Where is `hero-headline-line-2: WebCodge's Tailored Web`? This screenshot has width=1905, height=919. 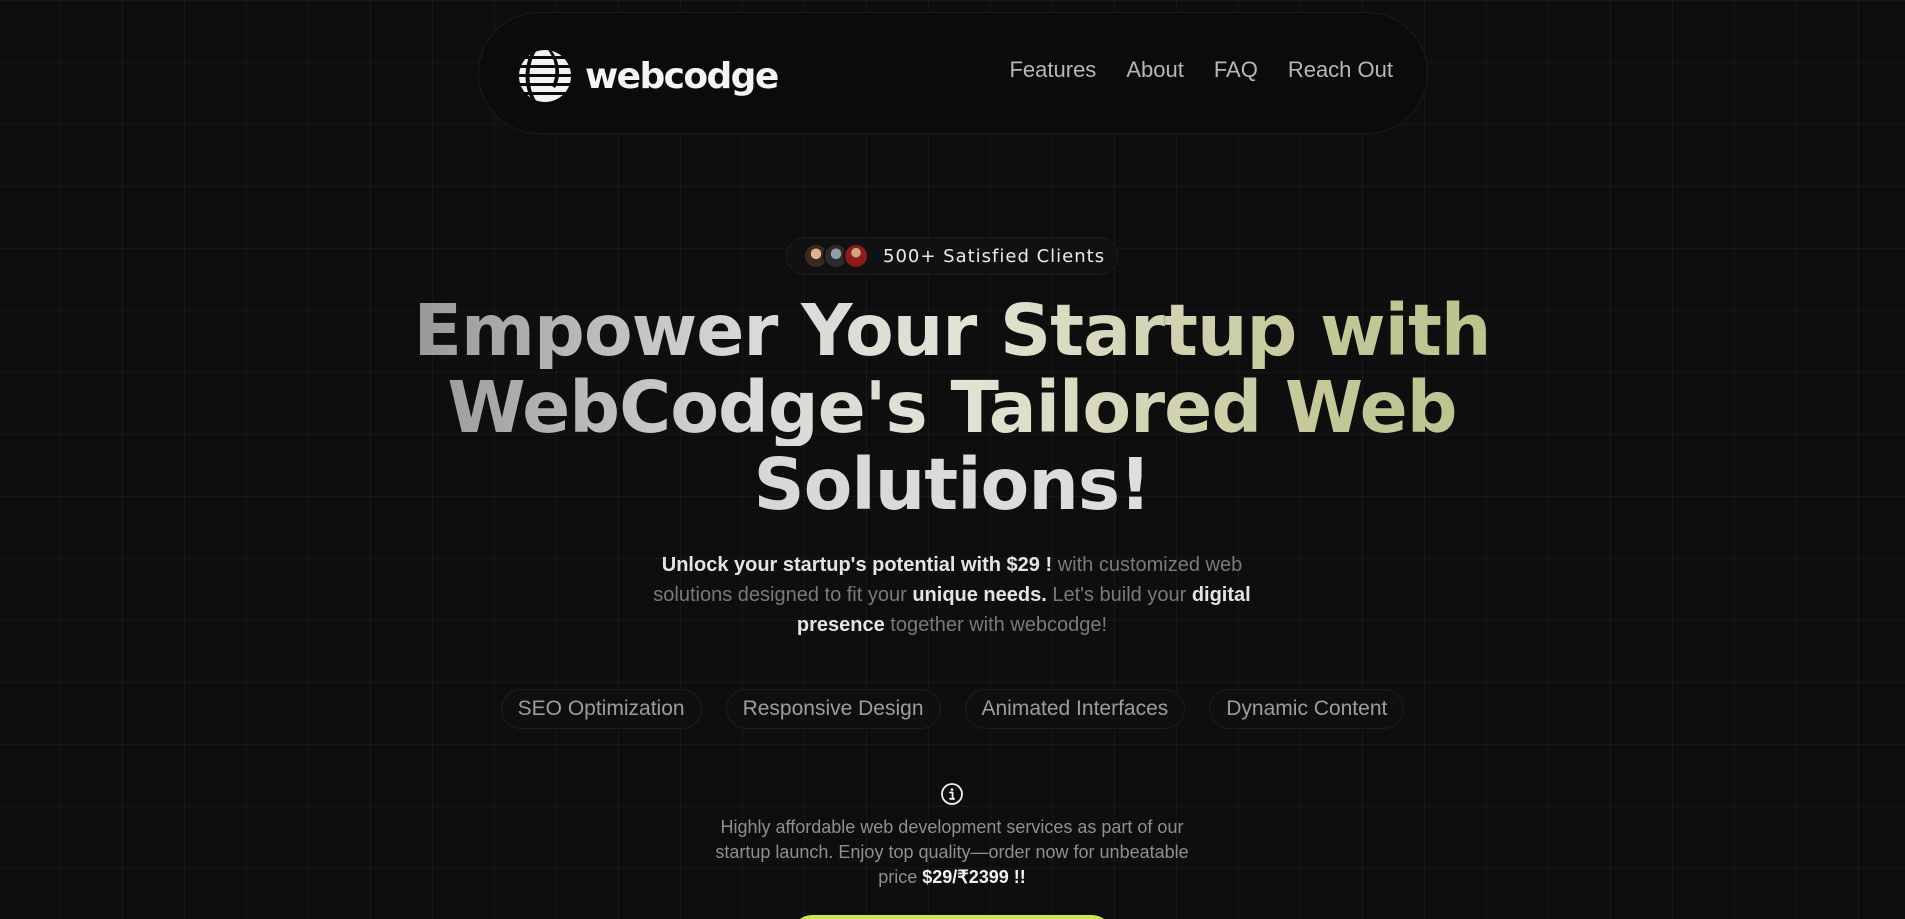 hero-headline-line-2: WebCodge's Tailored Web is located at coordinates (952, 407).